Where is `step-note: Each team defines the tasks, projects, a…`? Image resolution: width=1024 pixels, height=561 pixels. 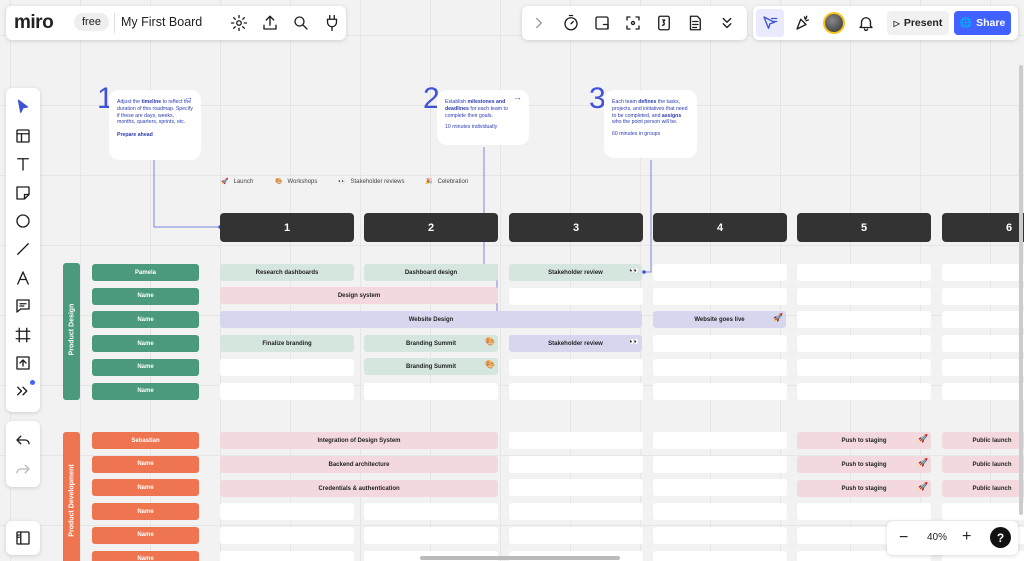 step-note: Each team defines the tasks, projects, a… is located at coordinates (650, 124).